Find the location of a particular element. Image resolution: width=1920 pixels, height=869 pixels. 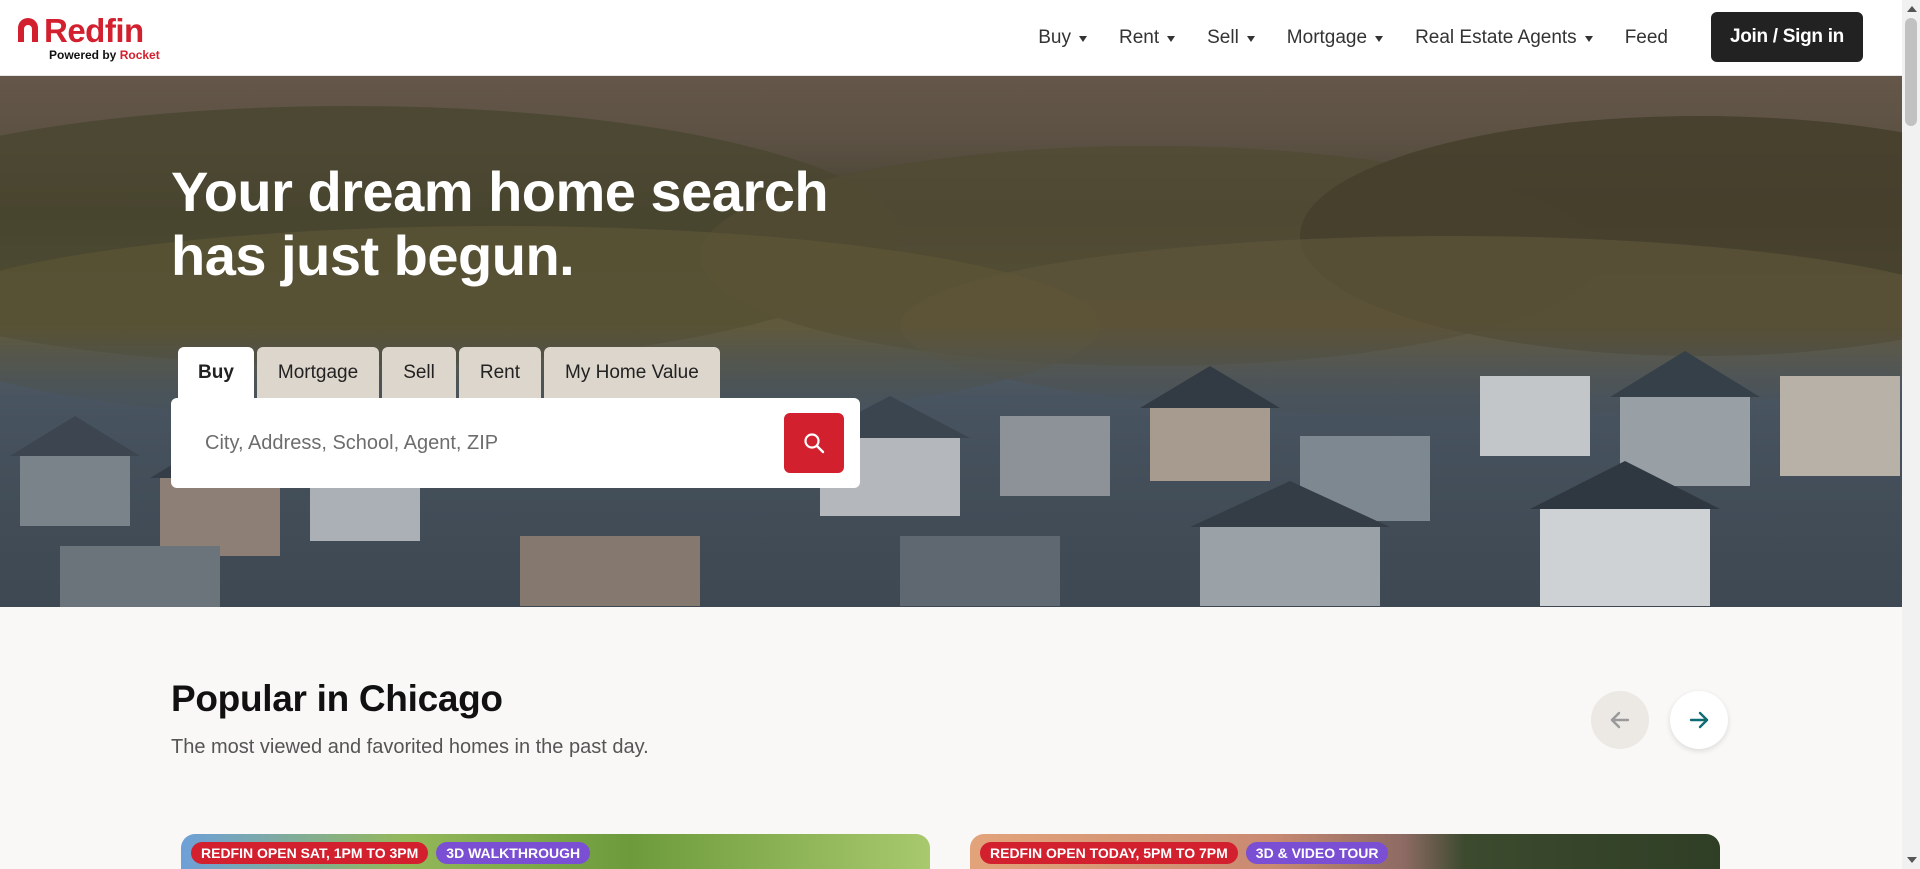

search-tabs: Buy Mortgage Sell Rent My Home Value is located at coordinates (449, 373).